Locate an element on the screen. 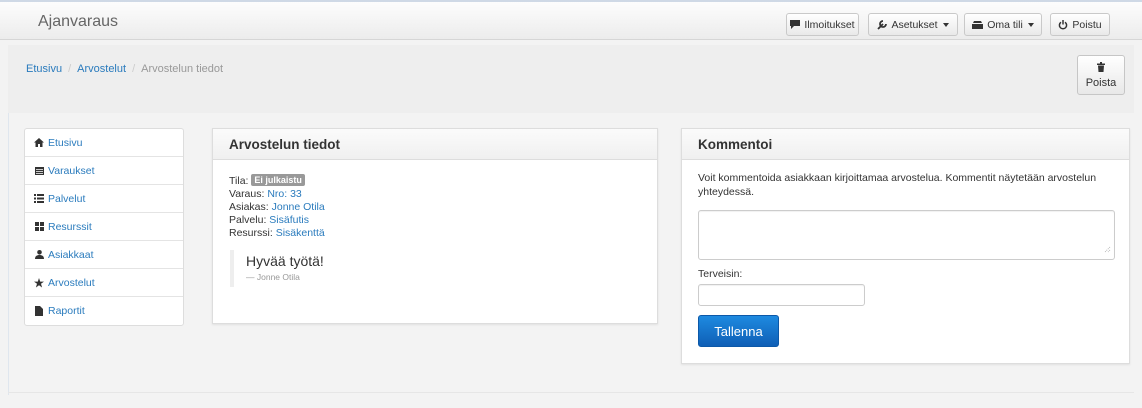 The height and width of the screenshot is (408, 1142). resource-label: Resurssi: is located at coordinates (251, 233).